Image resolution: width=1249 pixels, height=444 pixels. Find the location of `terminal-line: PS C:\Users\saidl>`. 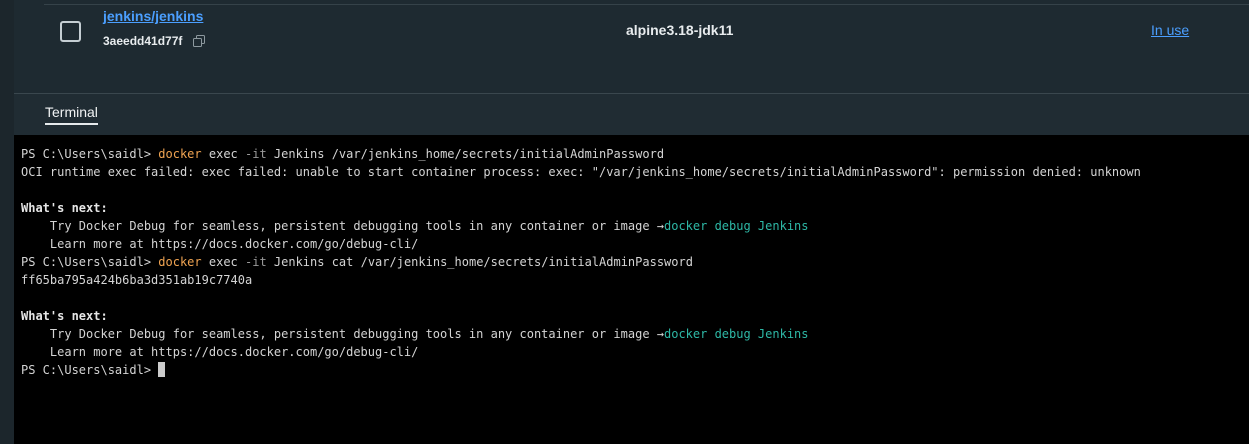

terminal-line: PS C:\Users\saidl> is located at coordinates (581, 370).